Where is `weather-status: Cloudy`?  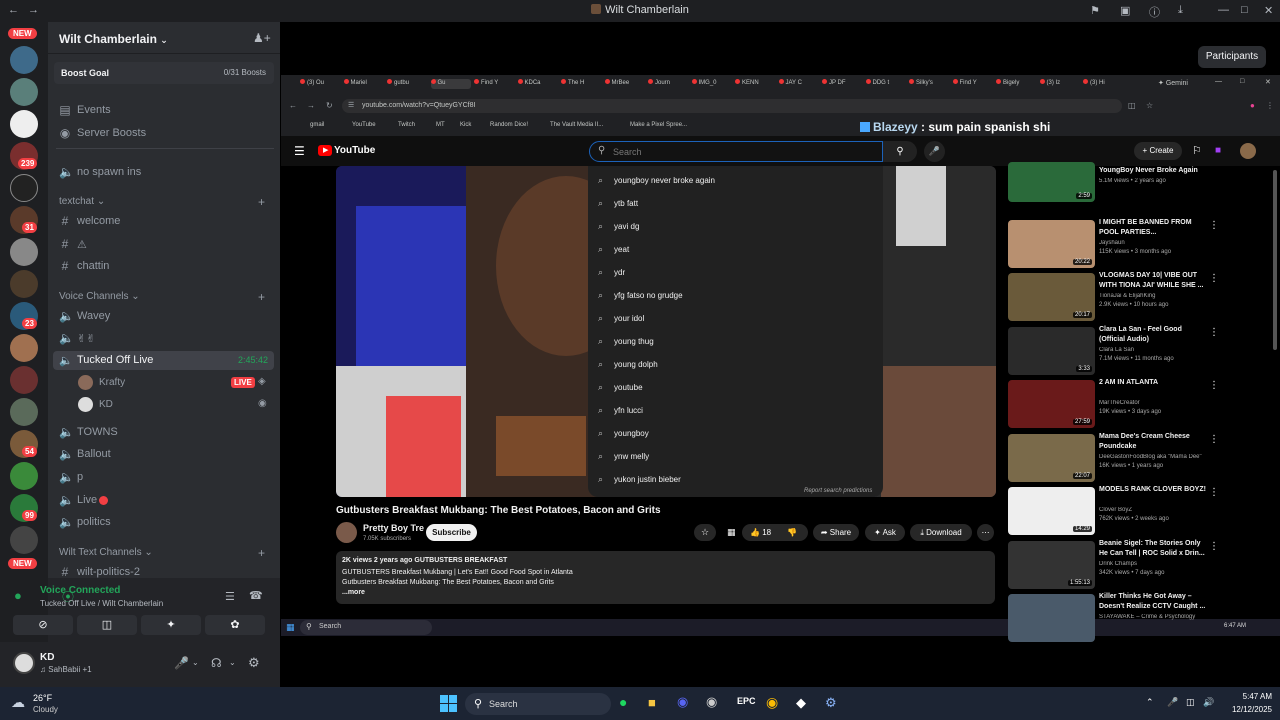 weather-status: Cloudy is located at coordinates (45, 709).